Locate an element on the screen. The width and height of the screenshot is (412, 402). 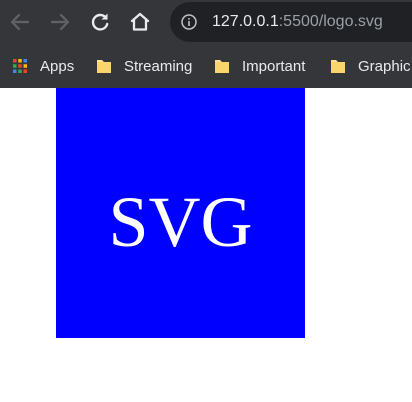
bookmark-label: Graphic is located at coordinates (384, 66).